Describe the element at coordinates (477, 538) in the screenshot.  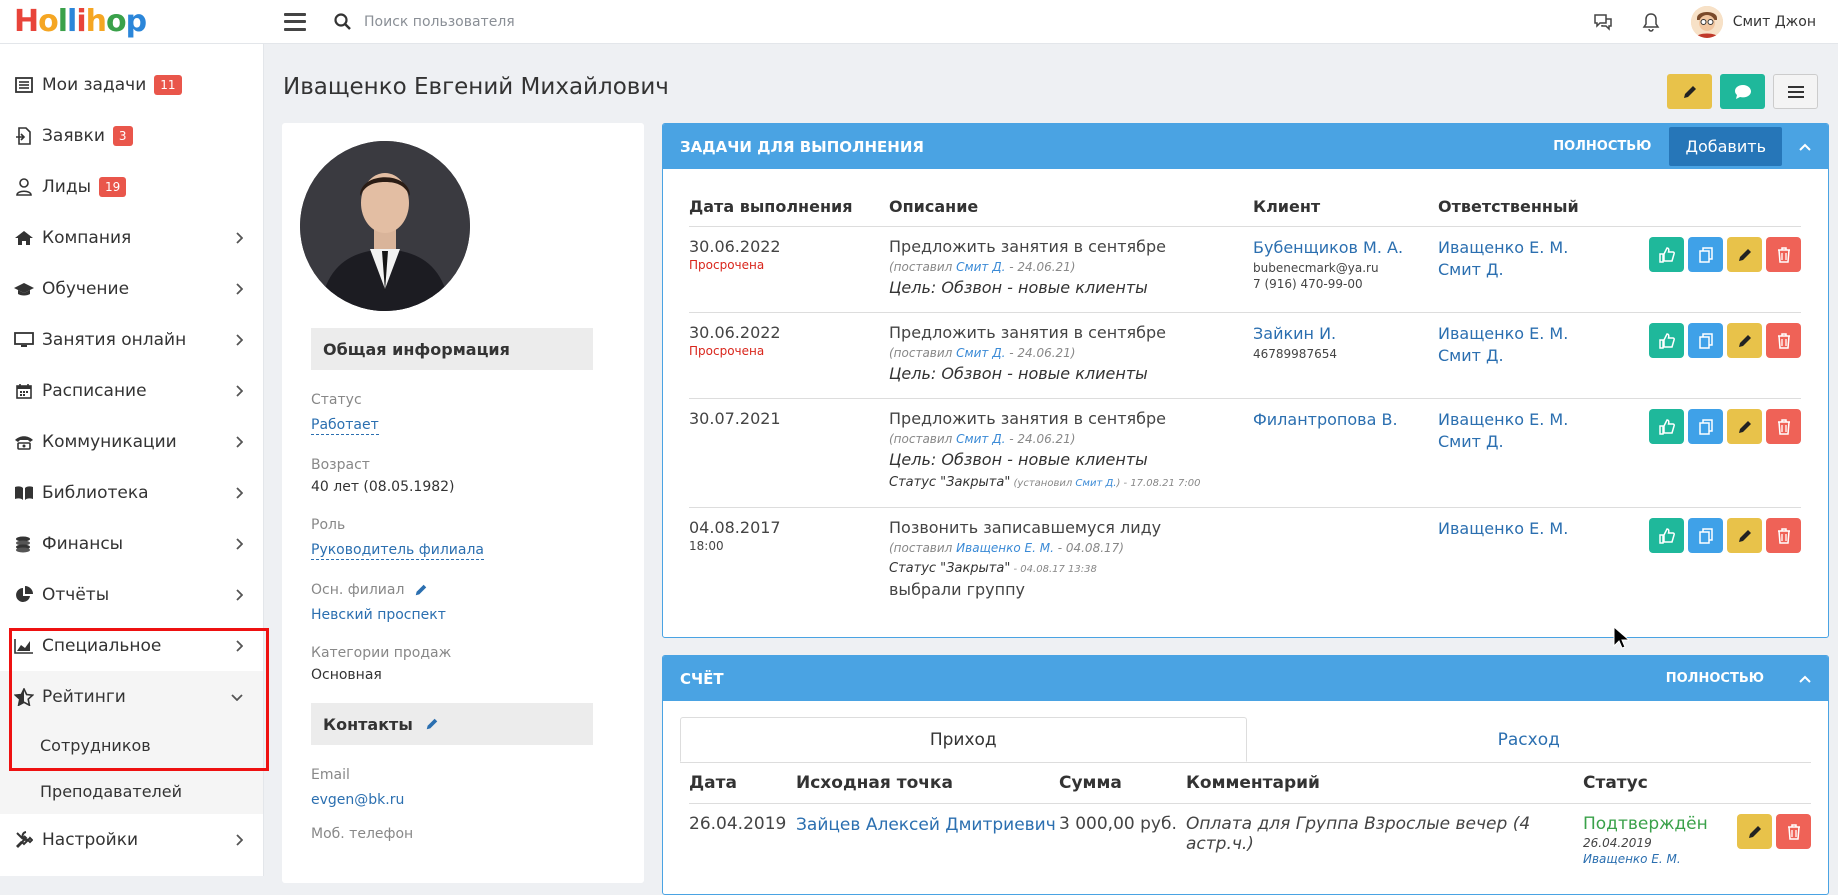
I see `role-field: Роль Руководитель филиала` at that location.